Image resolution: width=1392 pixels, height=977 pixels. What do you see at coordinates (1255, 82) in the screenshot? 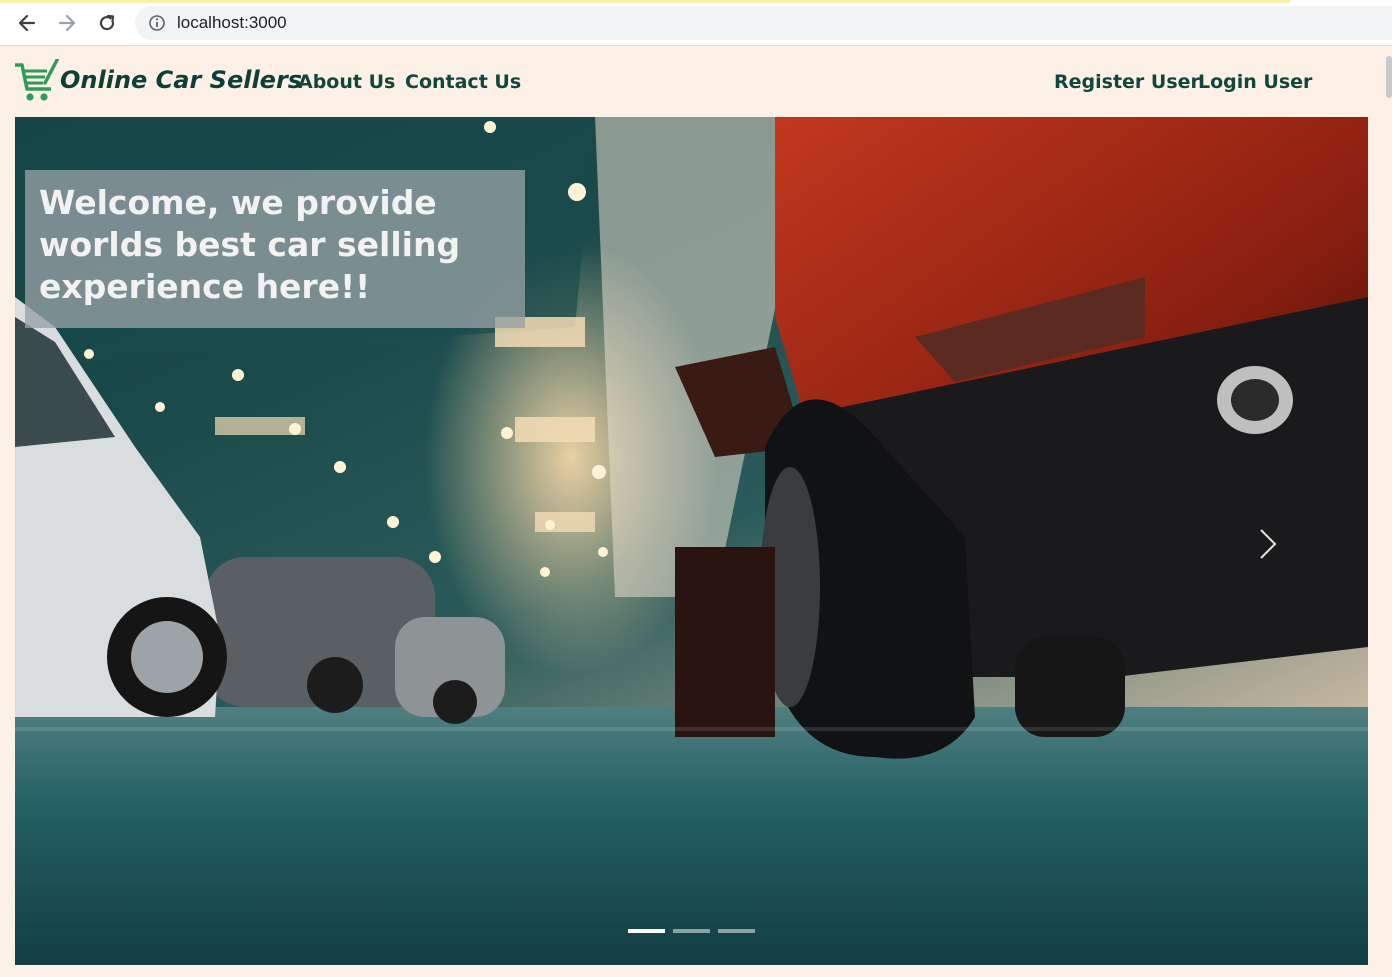
I see `nav-login-user: Login User` at bounding box center [1255, 82].